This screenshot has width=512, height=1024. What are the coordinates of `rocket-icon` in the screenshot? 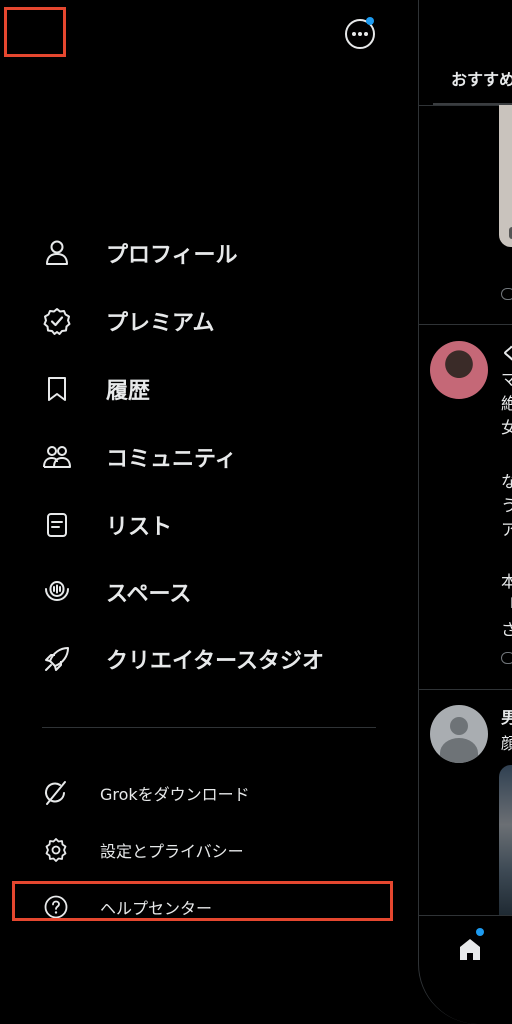 It's located at (57, 659).